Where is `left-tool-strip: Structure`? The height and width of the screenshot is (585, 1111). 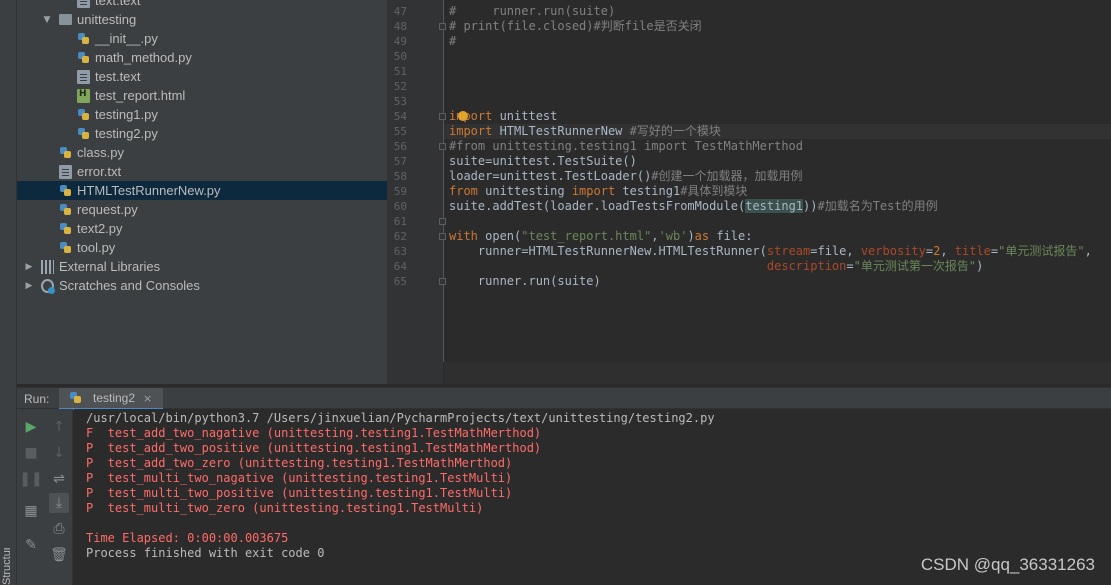
left-tool-strip: Structure is located at coordinates (8, 292).